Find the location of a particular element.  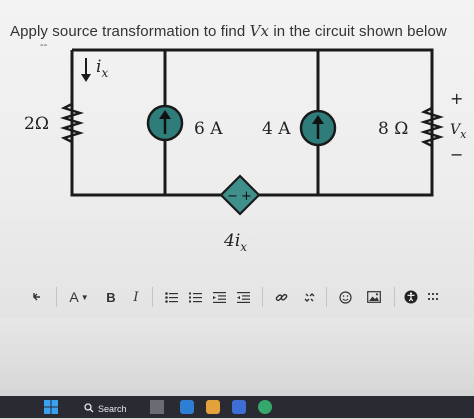

bold-button: B is located at coordinates (111, 297).